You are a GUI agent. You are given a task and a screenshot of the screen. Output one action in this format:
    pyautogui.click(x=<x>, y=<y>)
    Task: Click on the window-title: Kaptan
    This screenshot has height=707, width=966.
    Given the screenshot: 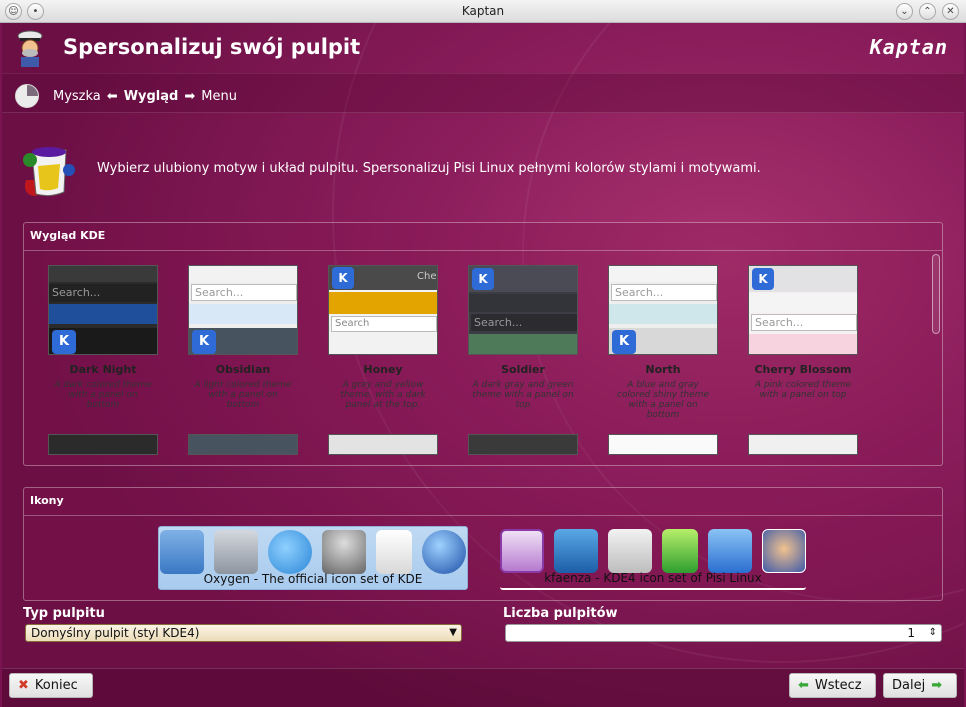 What is the action you would take?
    pyautogui.click(x=483, y=11)
    